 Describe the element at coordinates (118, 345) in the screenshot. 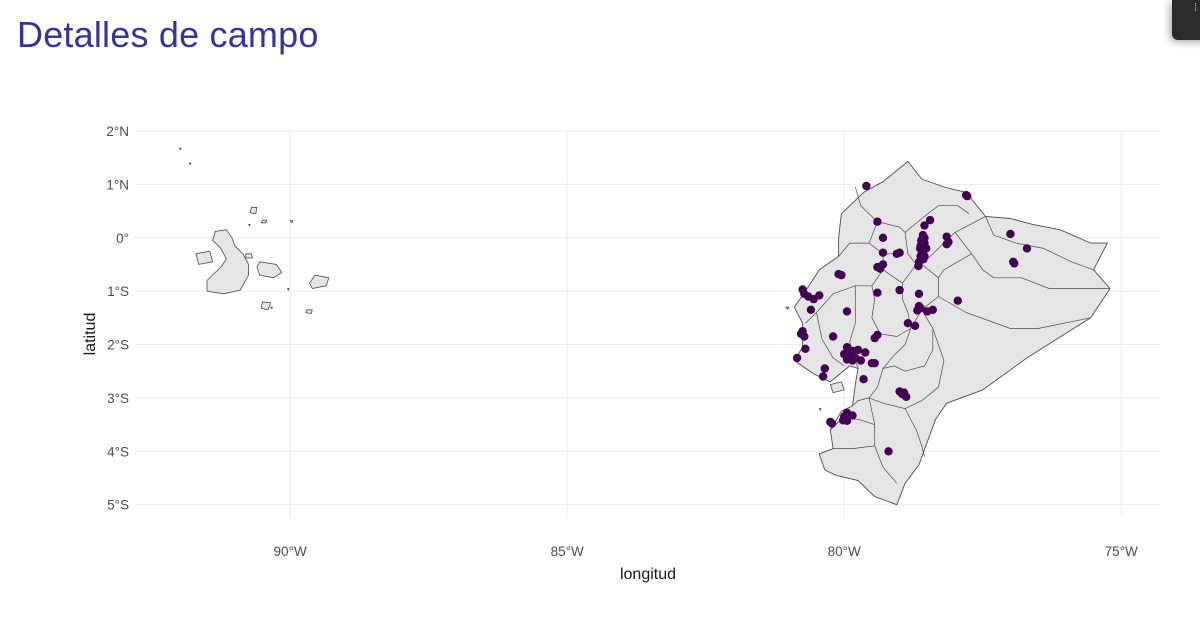

I see `y-tick-label: 2°S` at that location.